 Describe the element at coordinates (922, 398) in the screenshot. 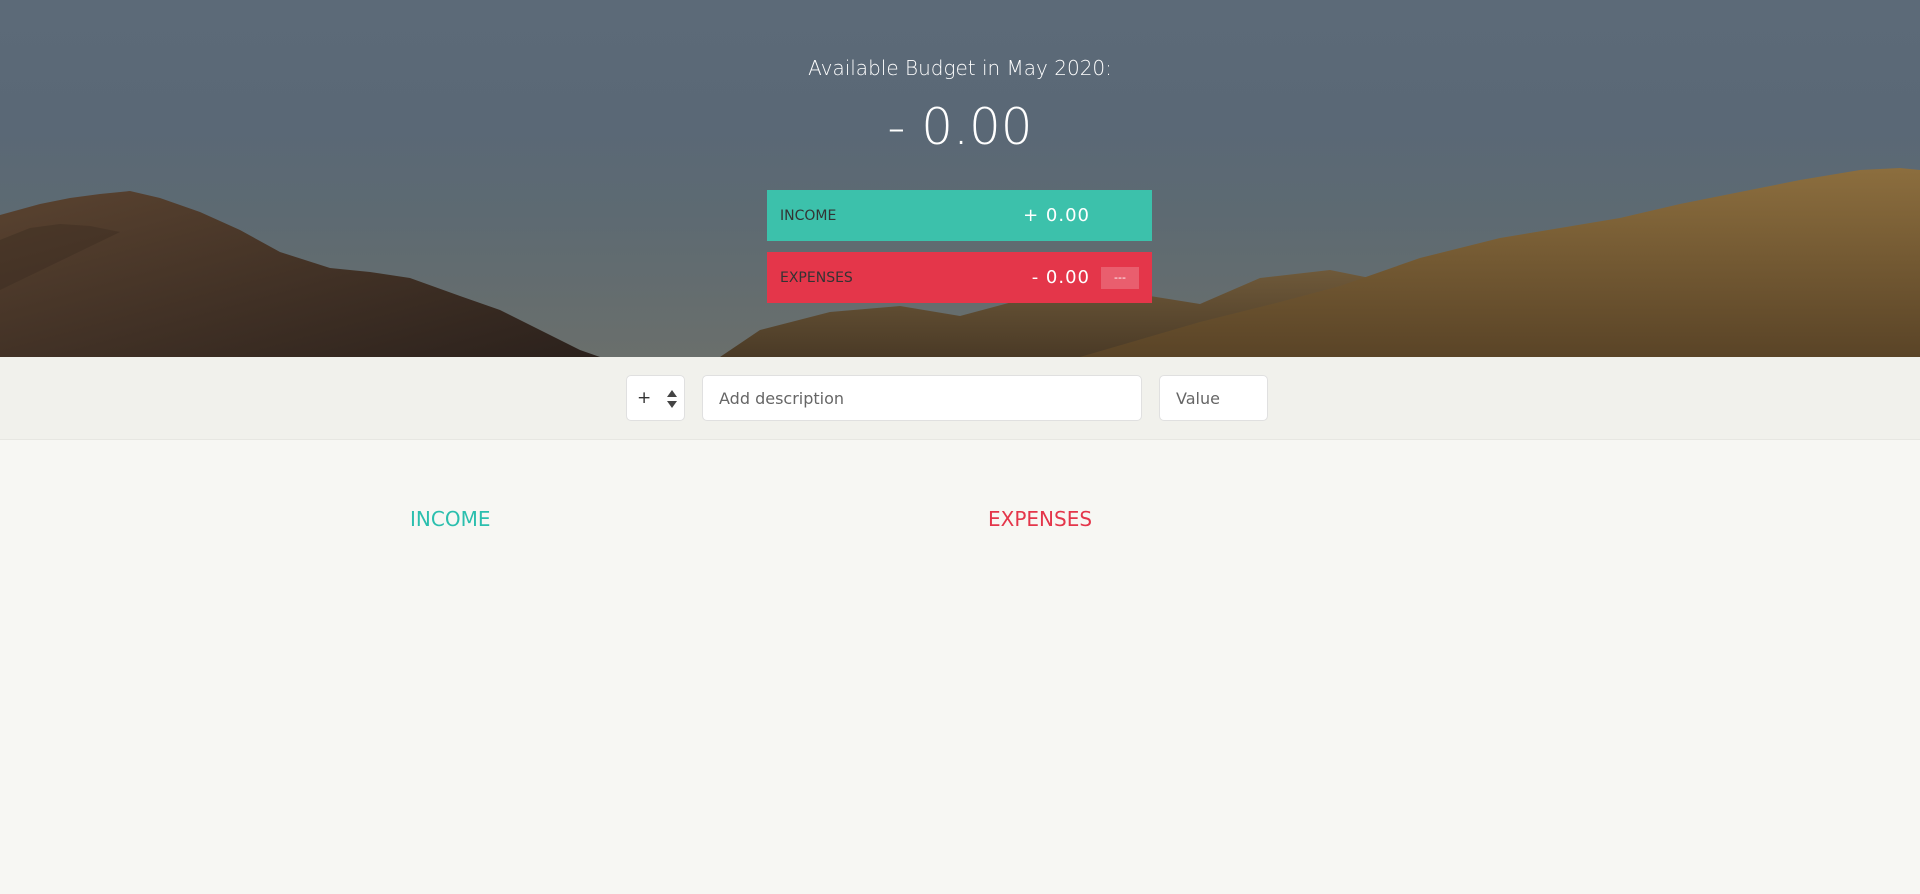

I see `description-input` at that location.